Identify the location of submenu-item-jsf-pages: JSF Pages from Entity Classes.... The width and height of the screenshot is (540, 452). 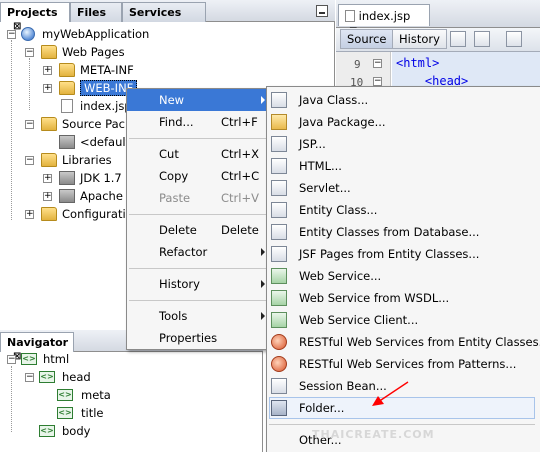
(403, 254).